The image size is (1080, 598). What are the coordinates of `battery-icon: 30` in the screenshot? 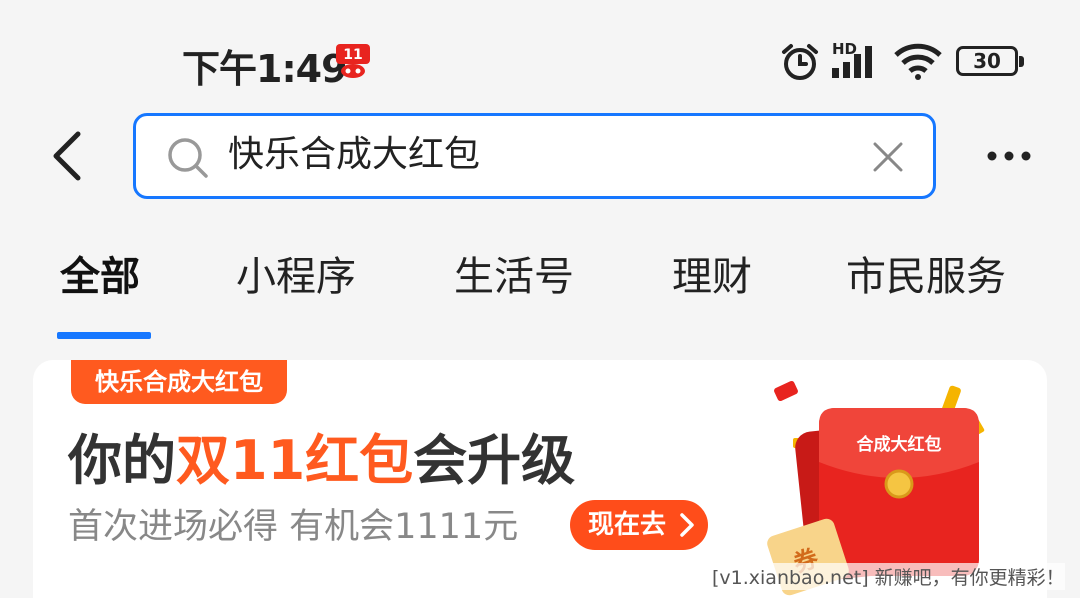 It's located at (990, 61).